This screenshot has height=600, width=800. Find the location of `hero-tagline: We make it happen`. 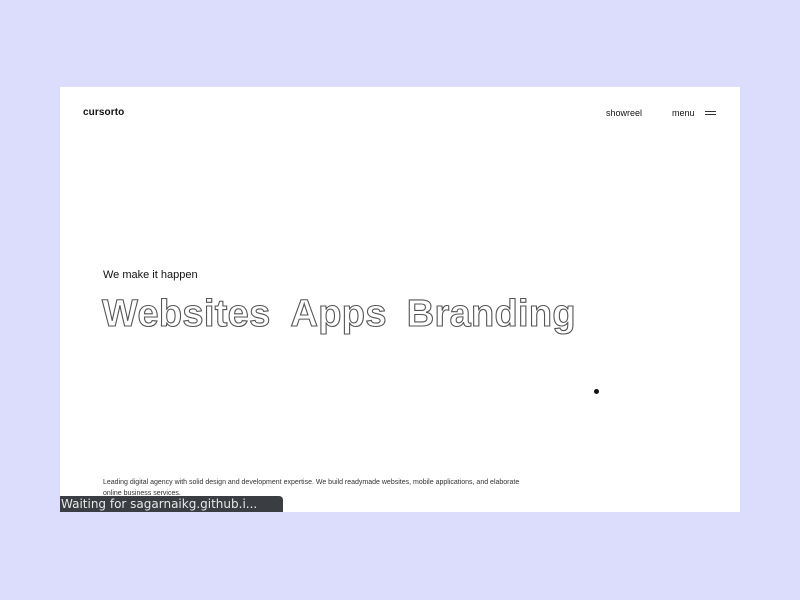

hero-tagline: We make it happen is located at coordinates (150, 275).